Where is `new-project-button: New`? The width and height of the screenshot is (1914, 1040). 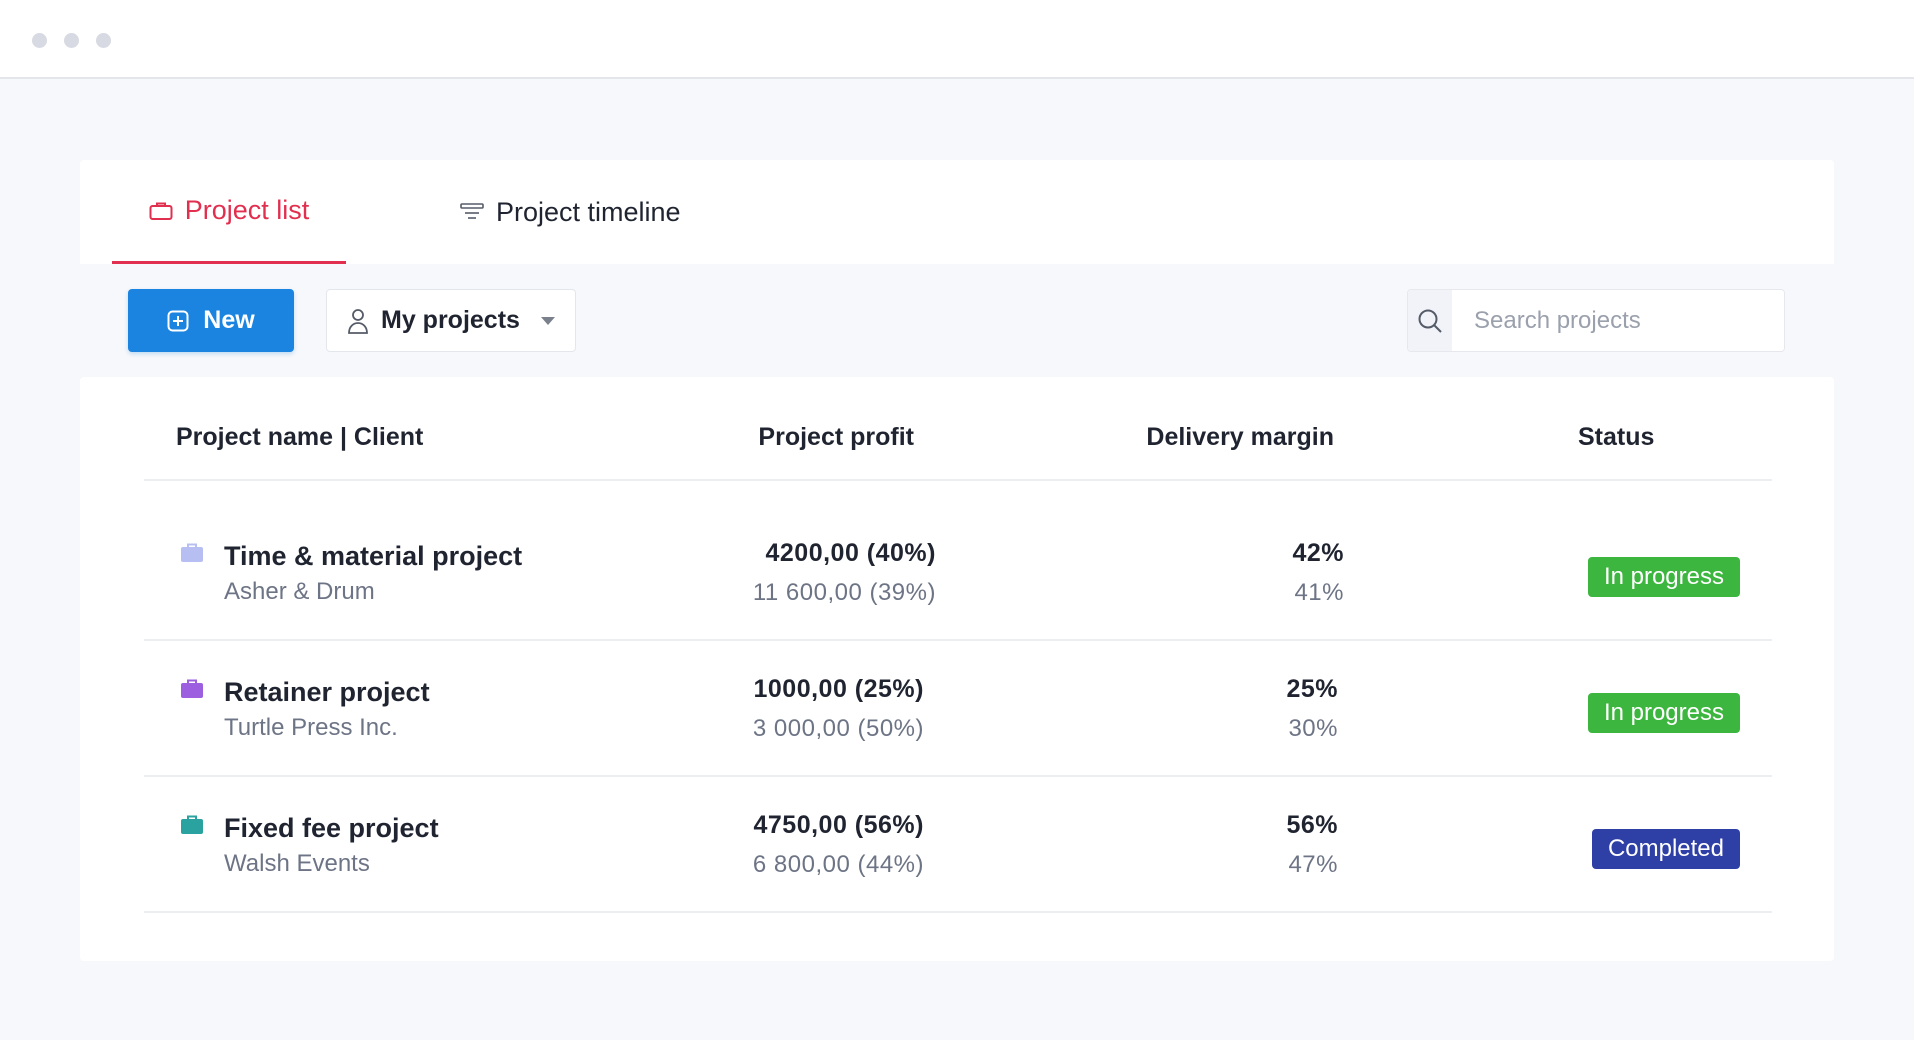
new-project-button: New is located at coordinates (211, 320).